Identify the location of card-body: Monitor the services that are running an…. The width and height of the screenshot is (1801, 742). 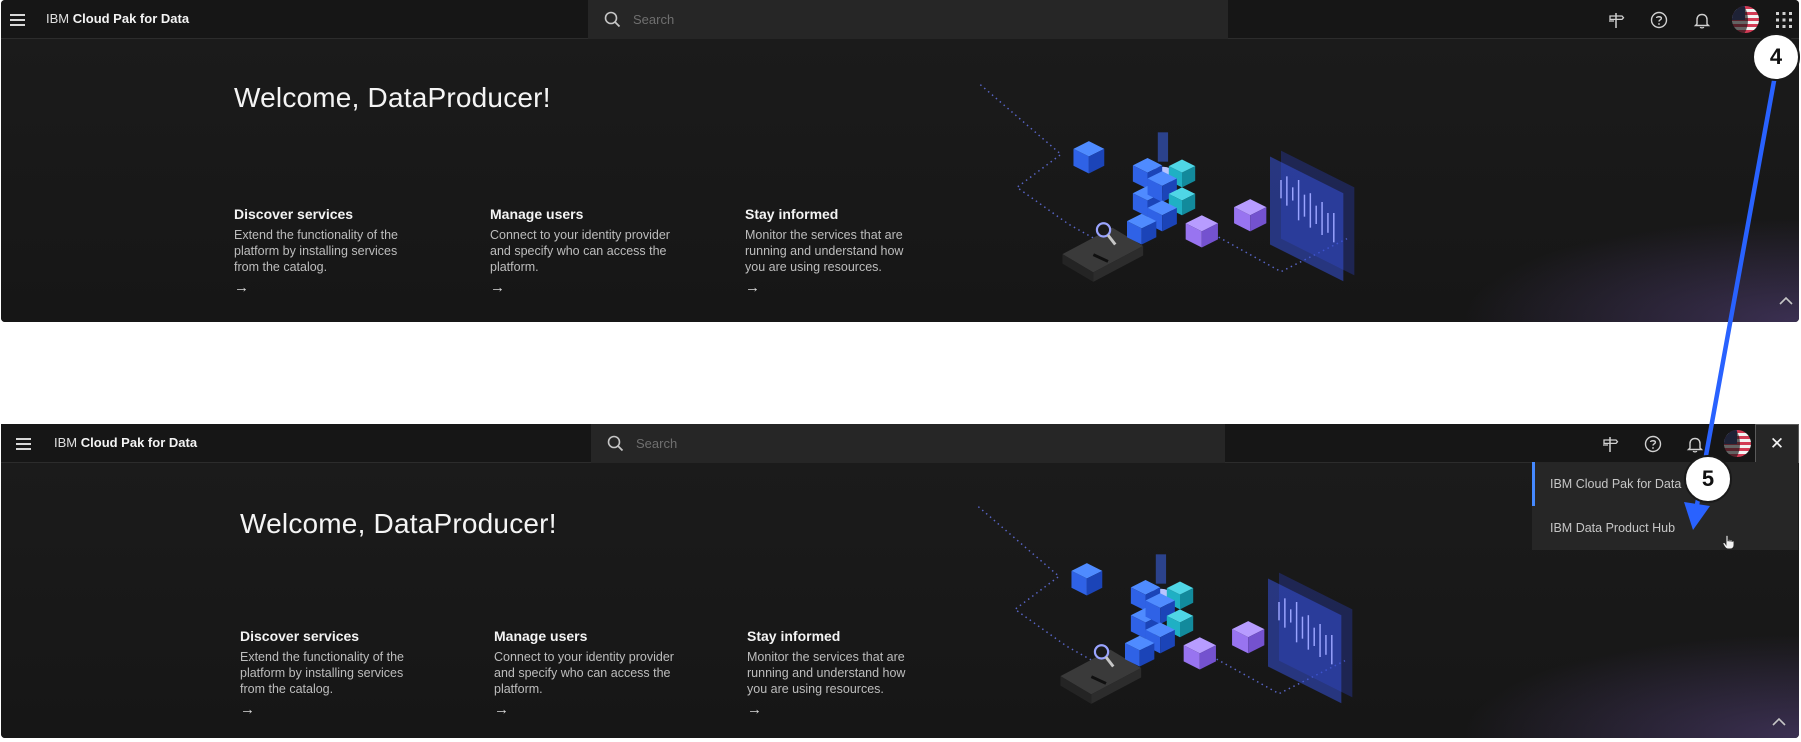
(824, 251).